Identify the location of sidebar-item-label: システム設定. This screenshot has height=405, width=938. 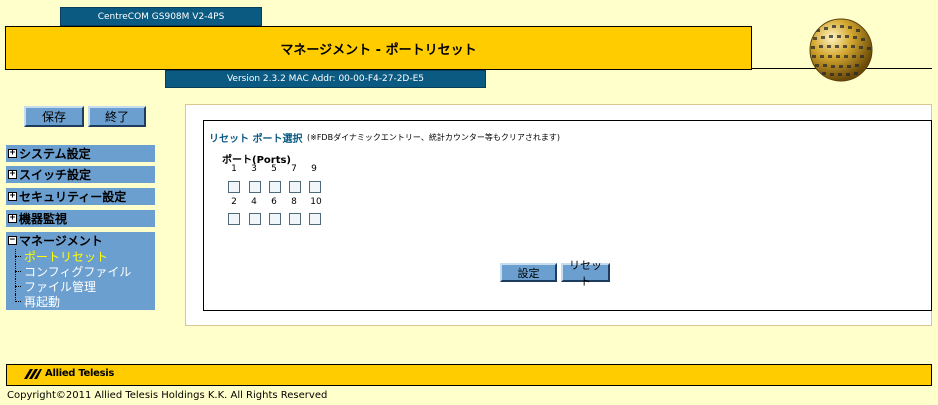
(55, 154).